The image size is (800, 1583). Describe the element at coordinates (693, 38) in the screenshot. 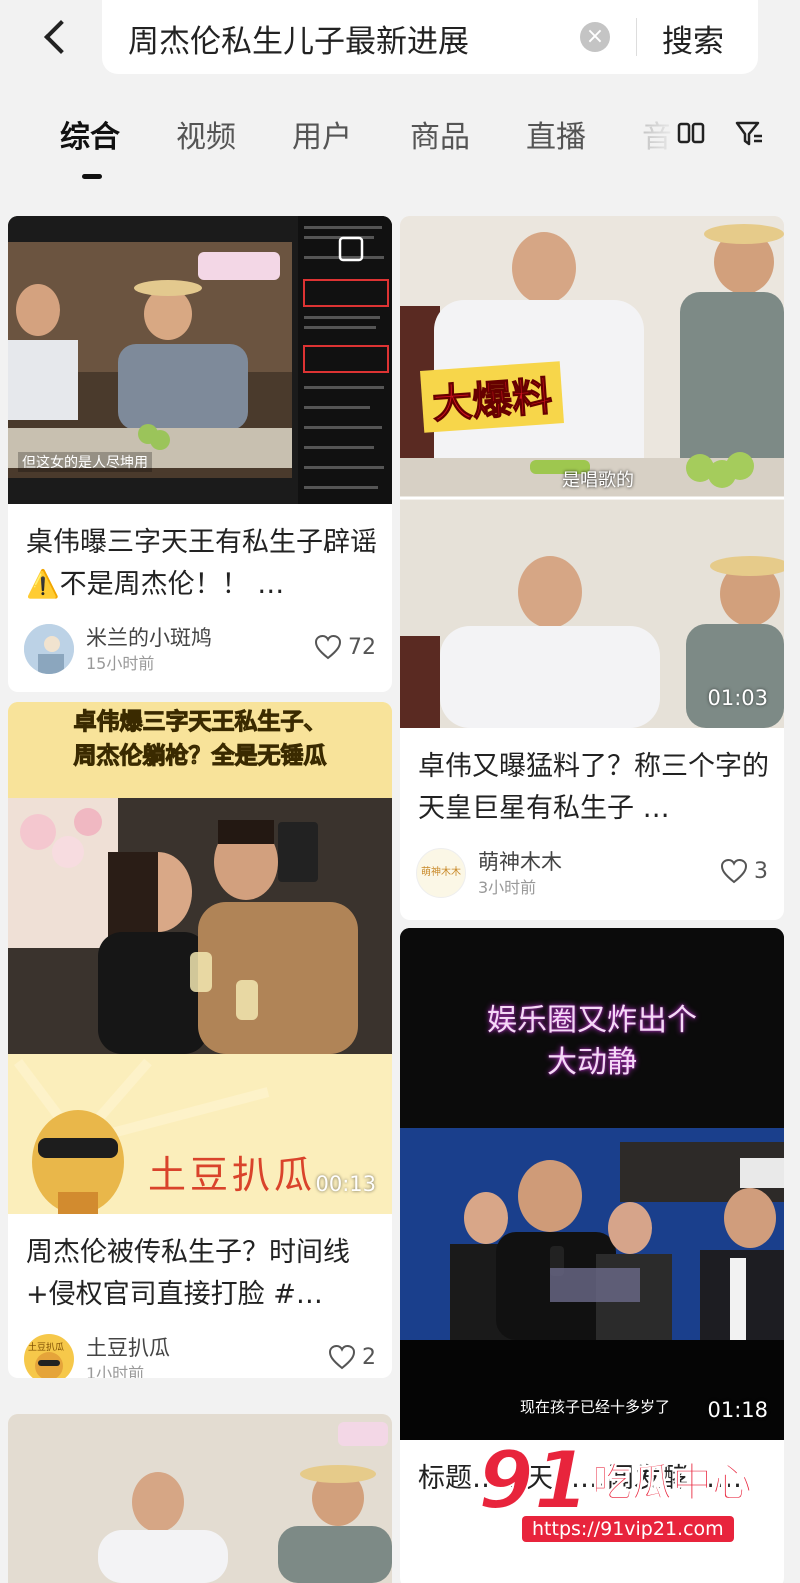

I see `search-button: 搜索` at that location.